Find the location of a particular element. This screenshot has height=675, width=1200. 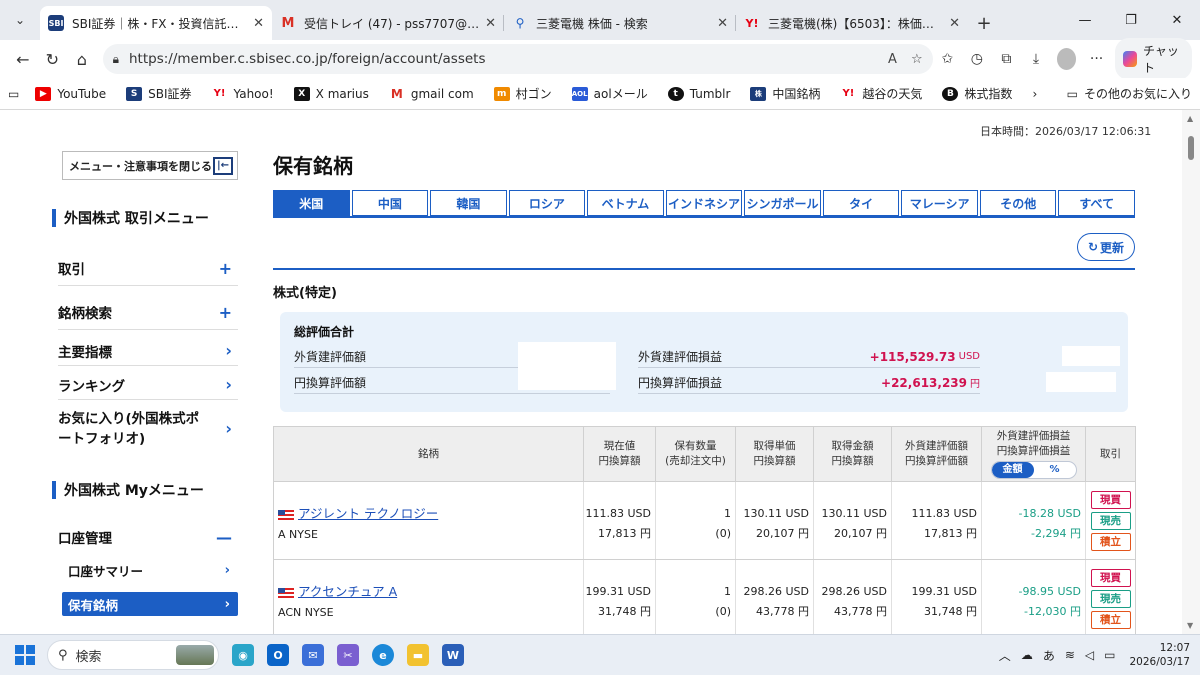

taskbar-search: ⚲ 検索 is located at coordinates (133, 655).